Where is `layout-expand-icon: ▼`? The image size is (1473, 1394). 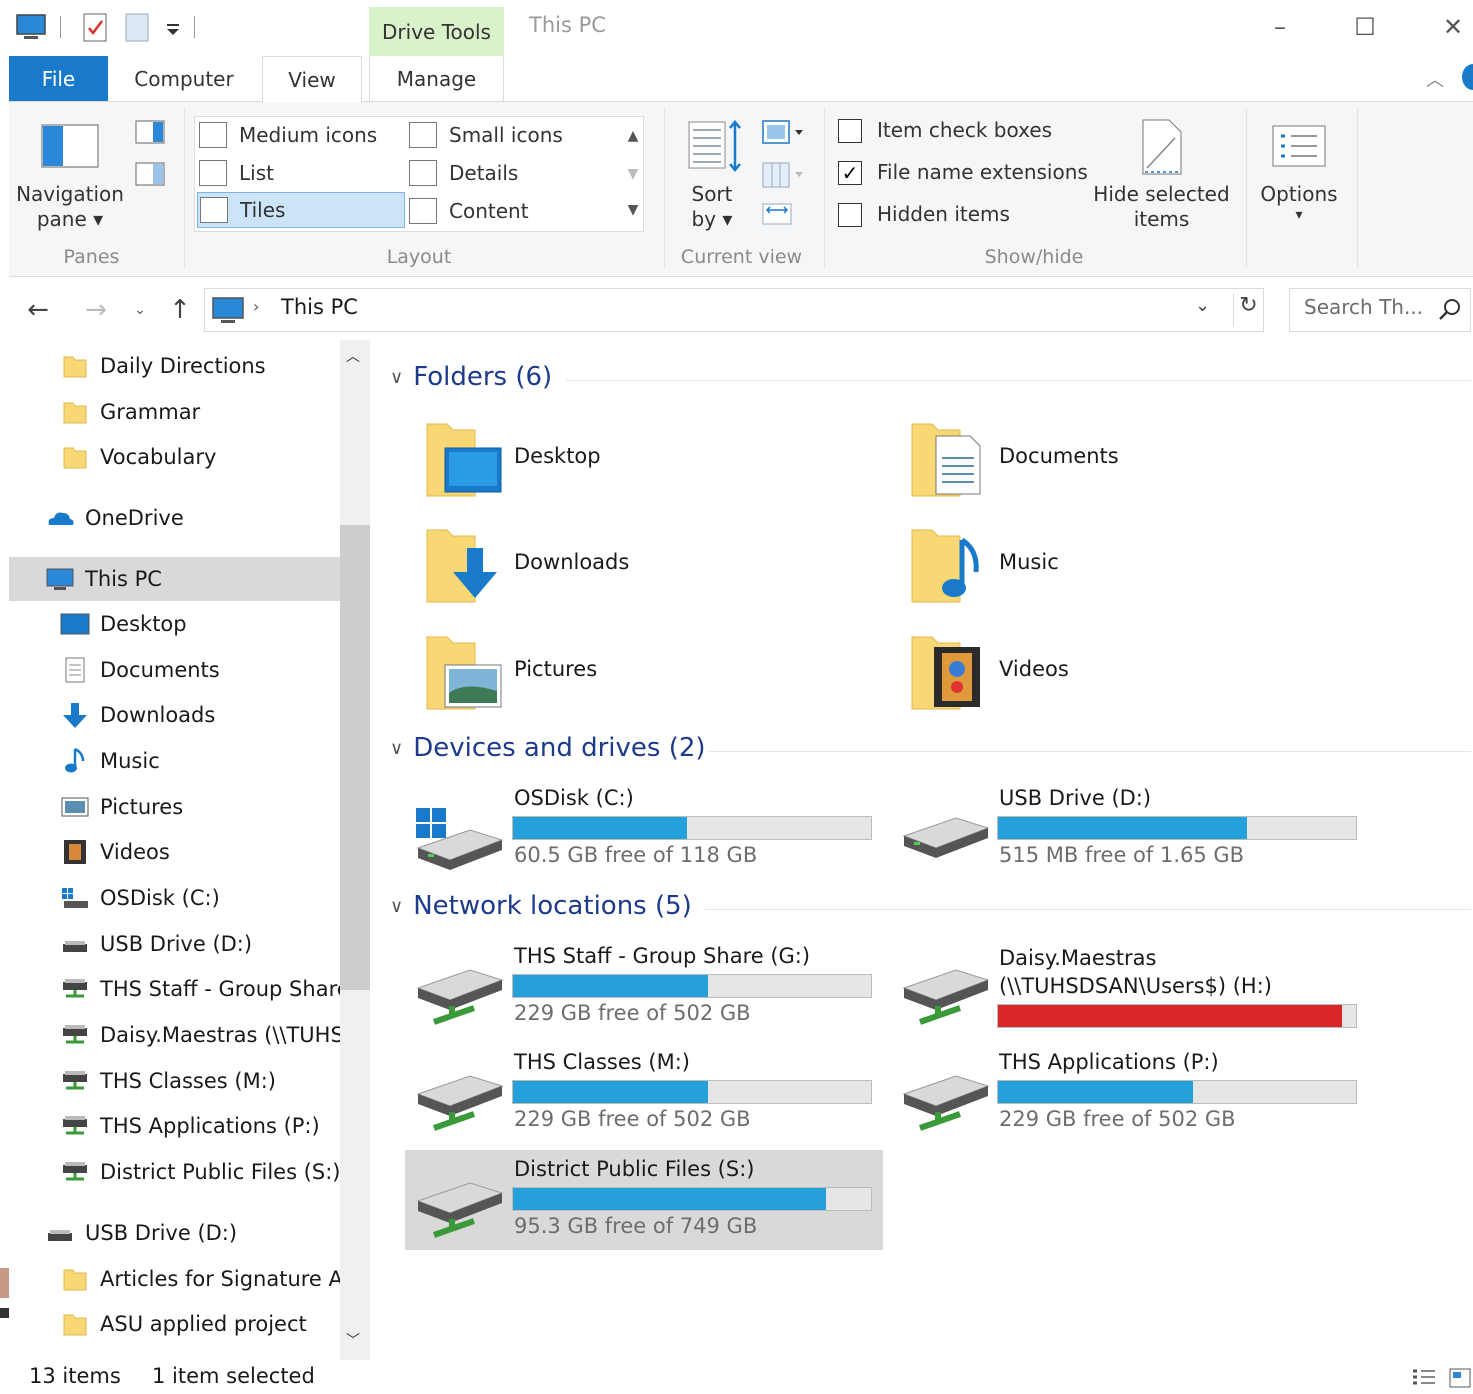 layout-expand-icon: ▼ is located at coordinates (633, 210).